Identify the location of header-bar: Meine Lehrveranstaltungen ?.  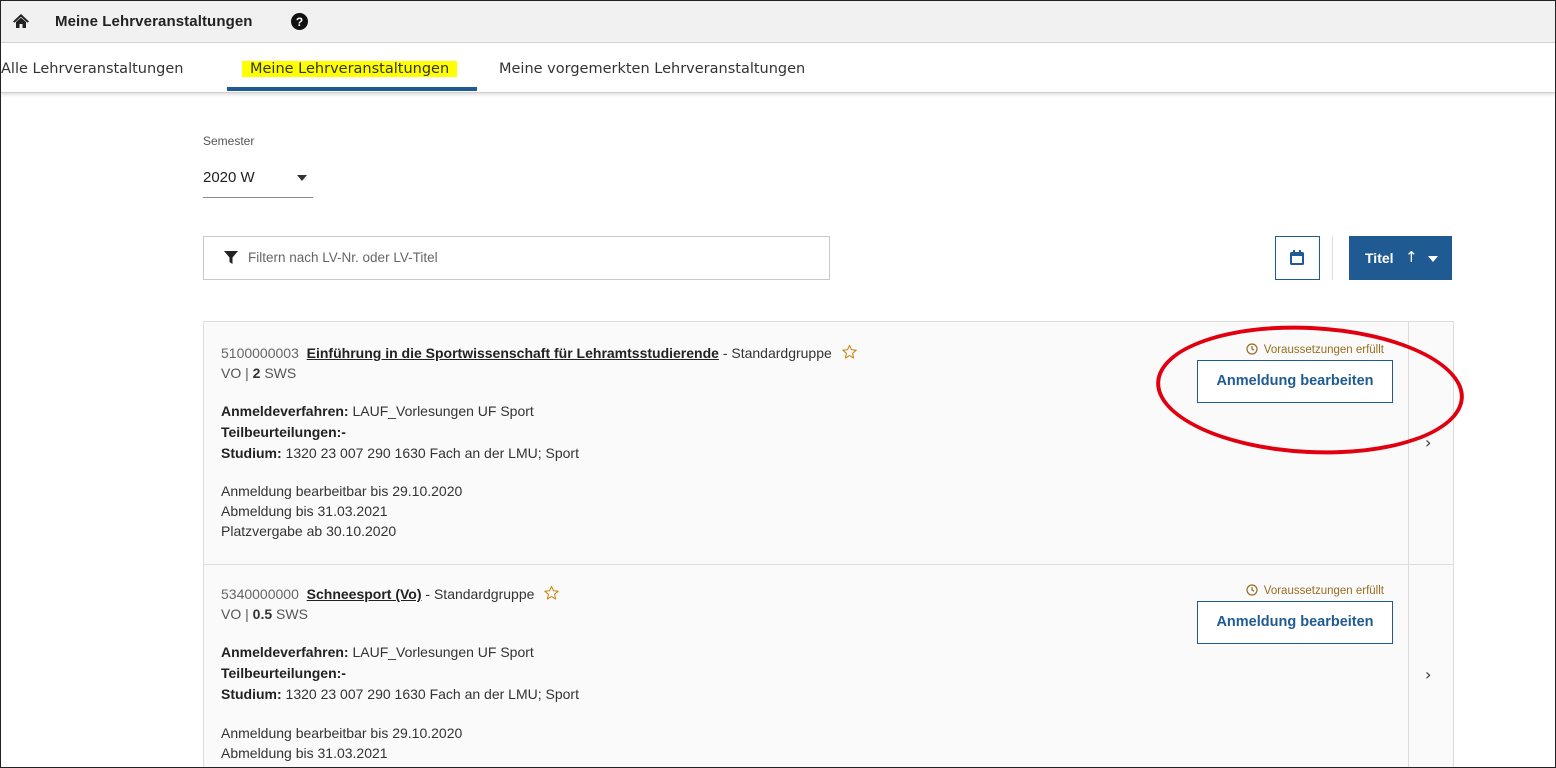
(778, 22).